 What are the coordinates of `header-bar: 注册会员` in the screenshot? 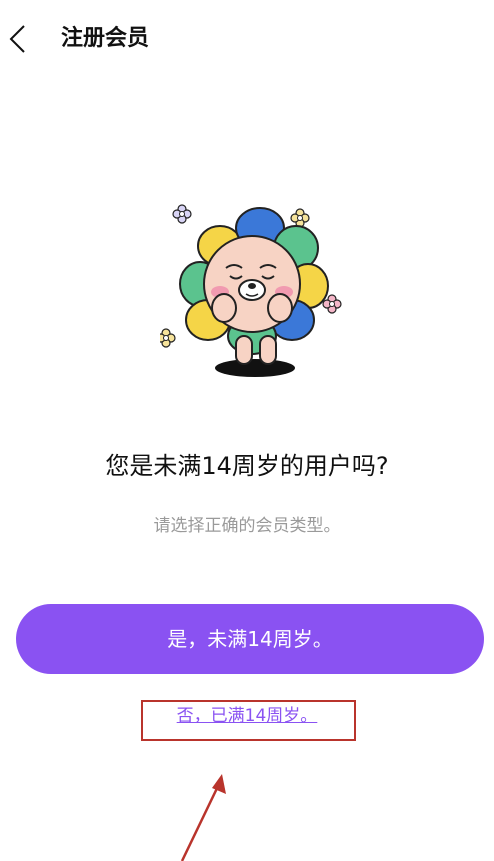 It's located at (247, 40).